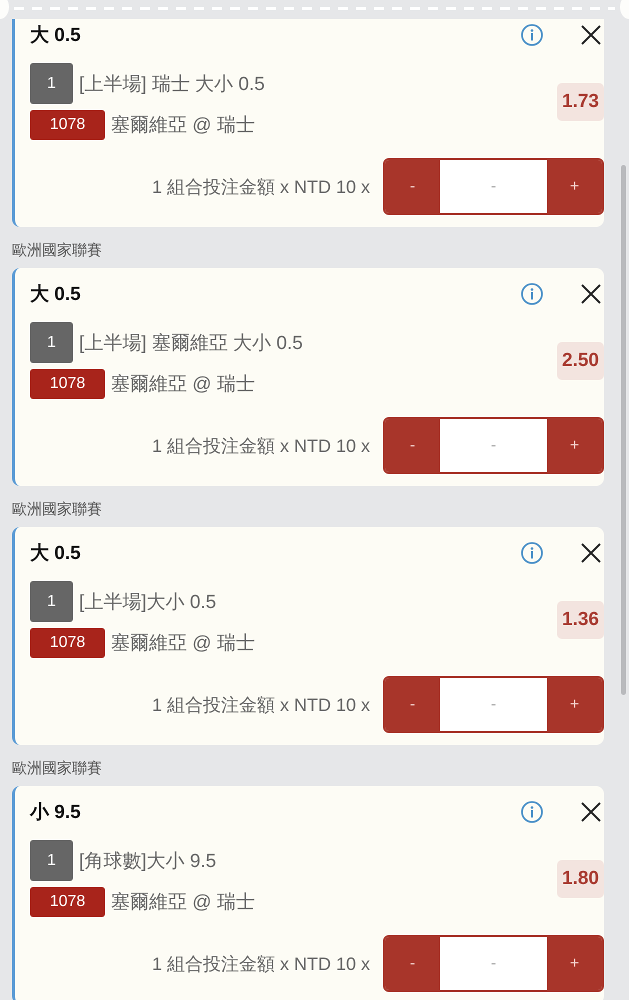 This screenshot has width=629, height=1000. Describe the element at coordinates (172, 84) in the screenshot. I see `market-name: [上半場] 瑞士 大小 0.5` at that location.